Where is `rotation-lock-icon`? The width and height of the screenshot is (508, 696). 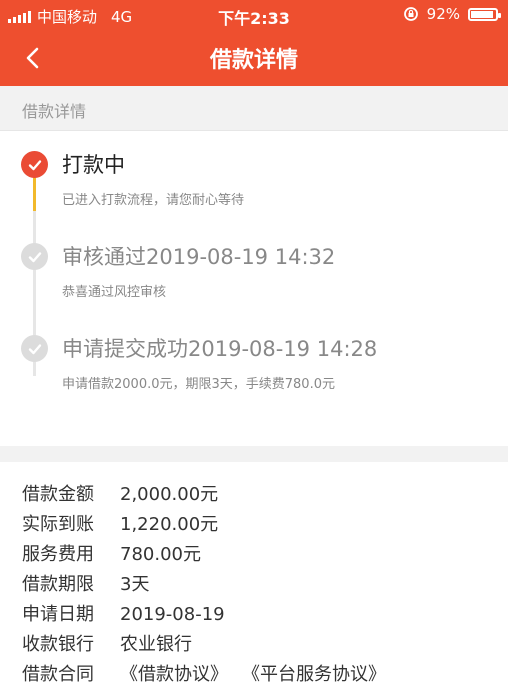
rotation-lock-icon is located at coordinates (410, 14).